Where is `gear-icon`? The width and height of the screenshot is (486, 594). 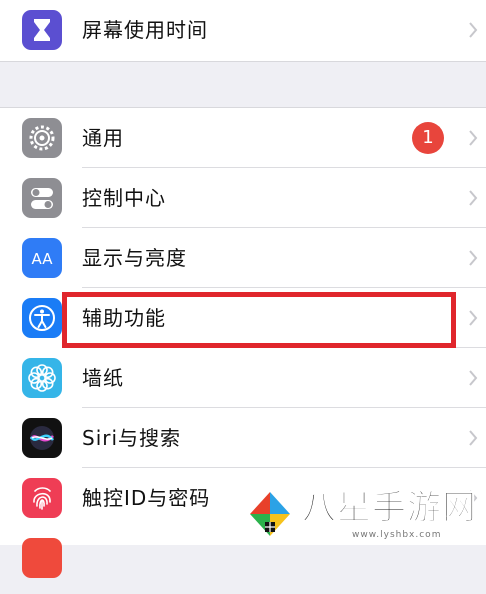 gear-icon is located at coordinates (42, 138).